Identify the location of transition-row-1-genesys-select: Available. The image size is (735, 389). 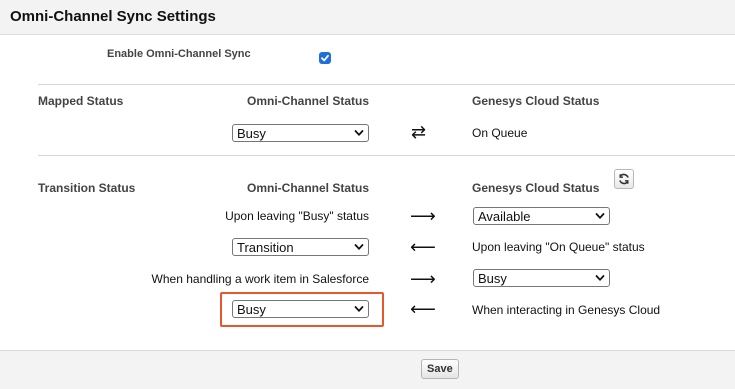
(541, 216).